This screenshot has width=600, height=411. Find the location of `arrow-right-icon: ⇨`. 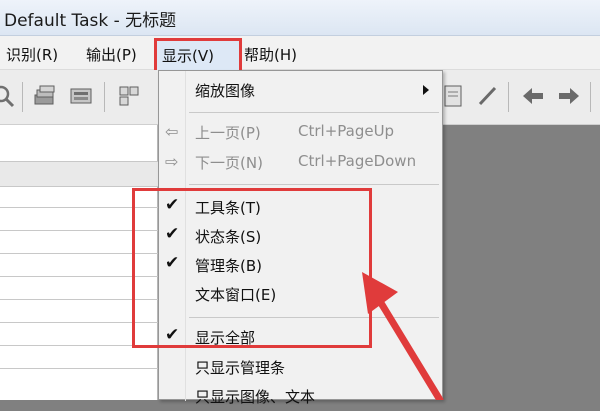

arrow-right-icon: ⇨ is located at coordinates (172, 161).